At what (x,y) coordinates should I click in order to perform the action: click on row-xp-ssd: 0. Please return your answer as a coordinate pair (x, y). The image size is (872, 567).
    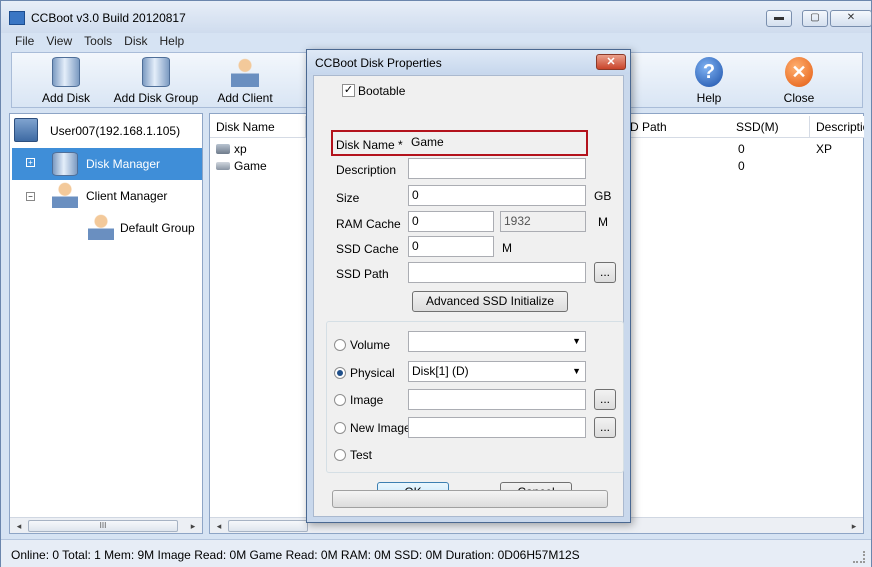
    Looking at the image, I should click on (741, 149).